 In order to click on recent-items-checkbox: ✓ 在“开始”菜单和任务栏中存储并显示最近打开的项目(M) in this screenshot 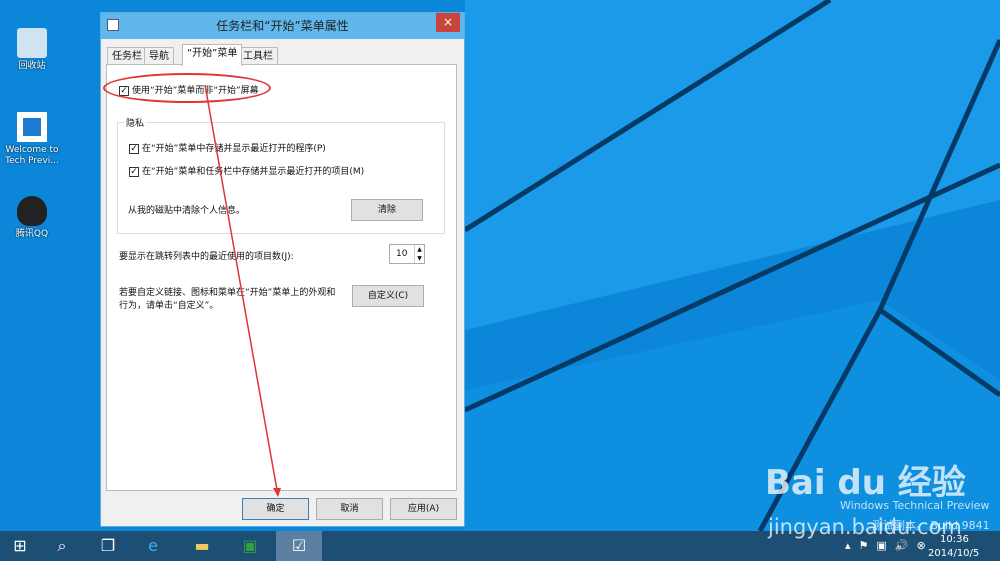, I will do `click(246, 170)`.